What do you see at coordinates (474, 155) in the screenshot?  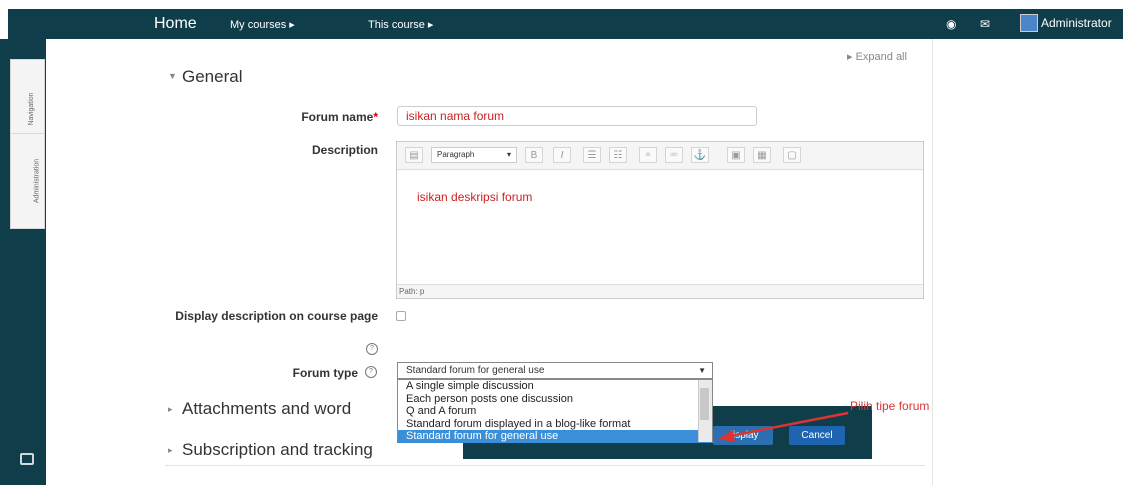 I see `paragraph-format-select: Paragraph ▾` at bounding box center [474, 155].